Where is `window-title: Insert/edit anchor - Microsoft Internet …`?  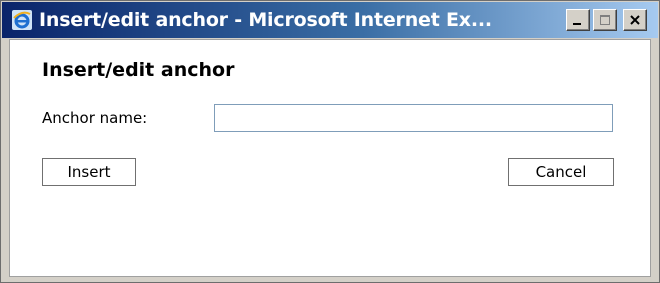 window-title: Insert/edit anchor - Microsoft Internet … is located at coordinates (265, 20).